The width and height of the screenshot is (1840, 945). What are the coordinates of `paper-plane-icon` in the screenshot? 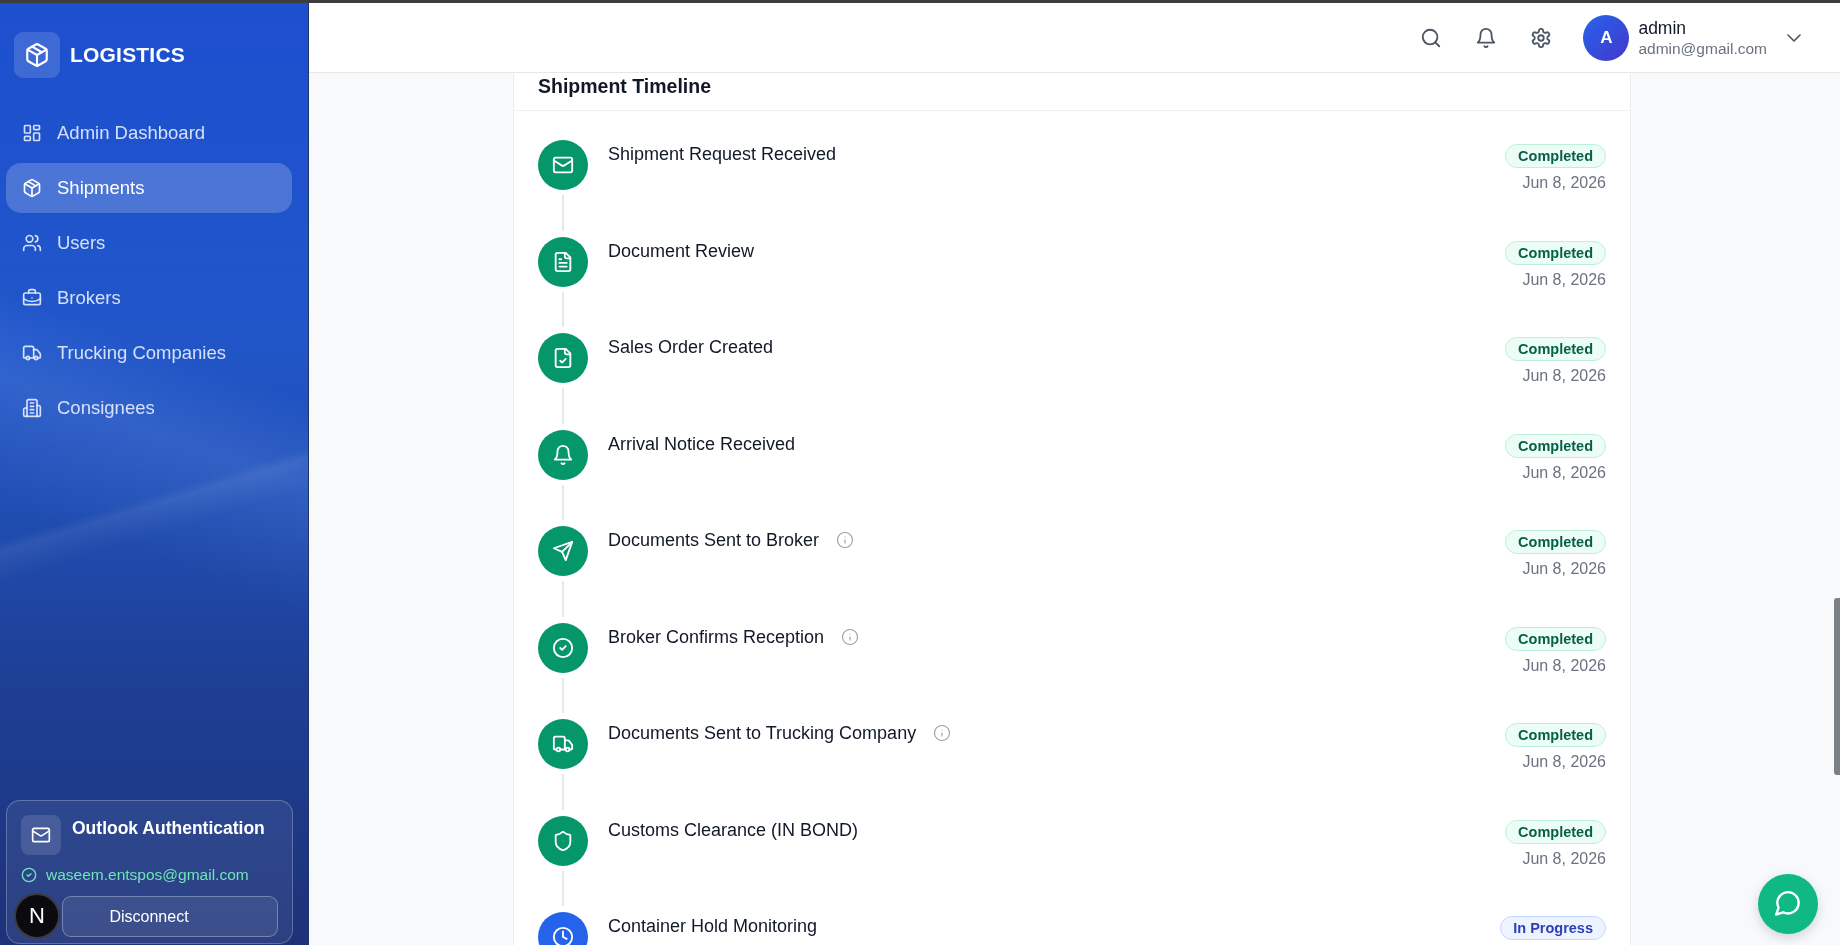 It's located at (563, 551).